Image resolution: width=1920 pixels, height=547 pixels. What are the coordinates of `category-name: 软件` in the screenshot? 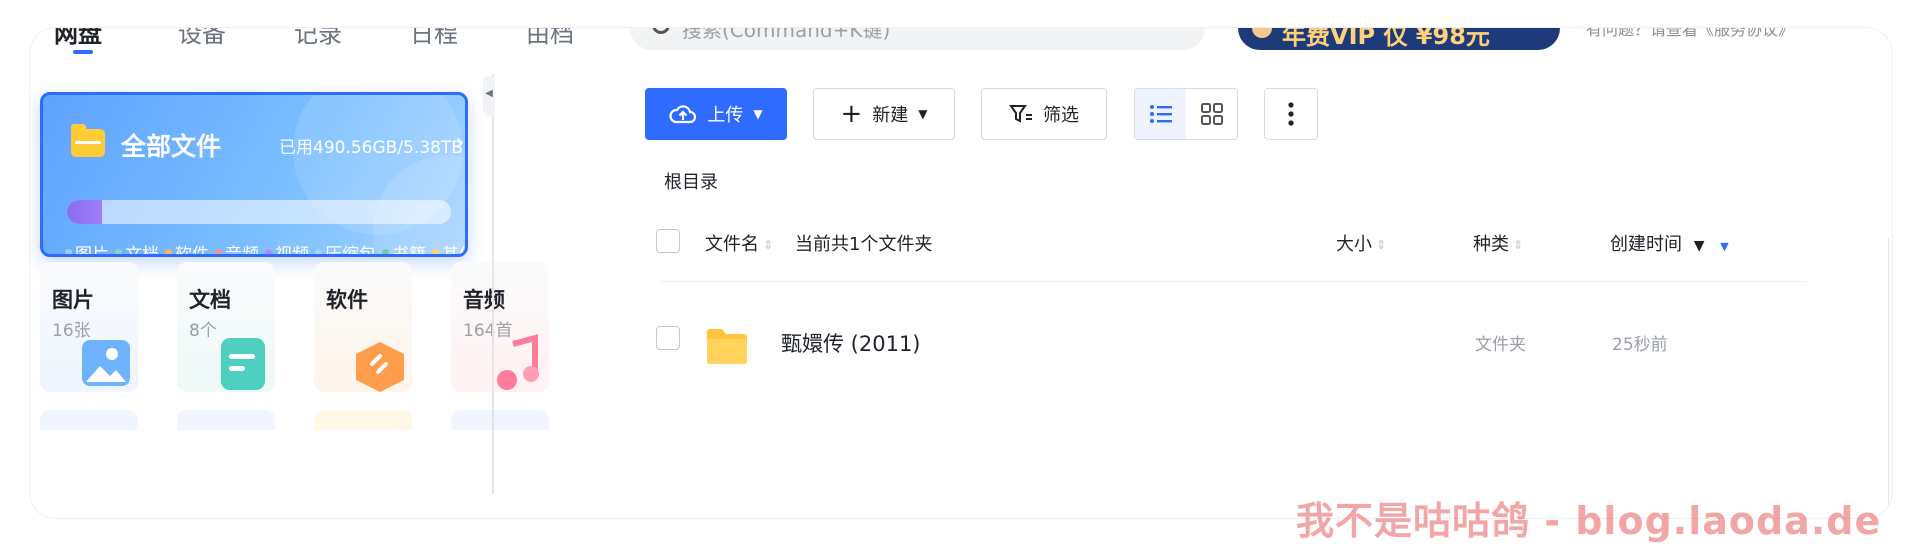 It's located at (347, 300).